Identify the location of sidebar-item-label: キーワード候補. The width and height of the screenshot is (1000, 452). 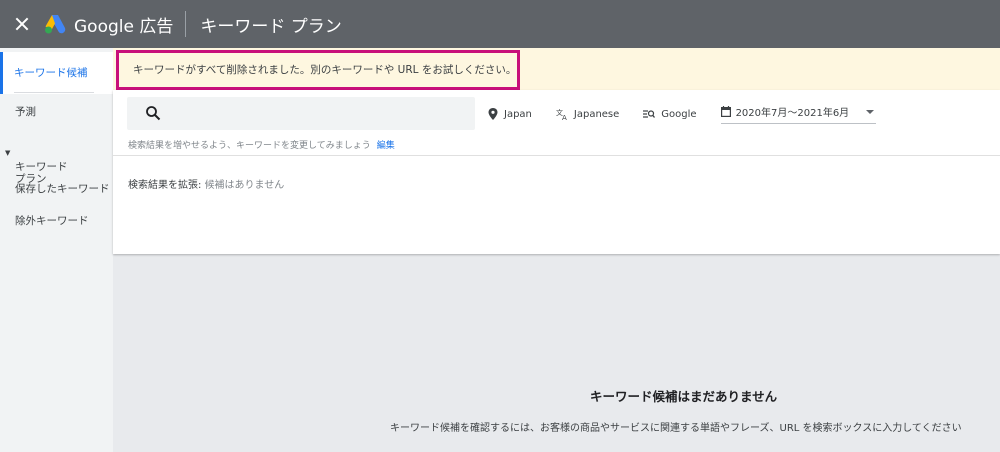
(51, 73).